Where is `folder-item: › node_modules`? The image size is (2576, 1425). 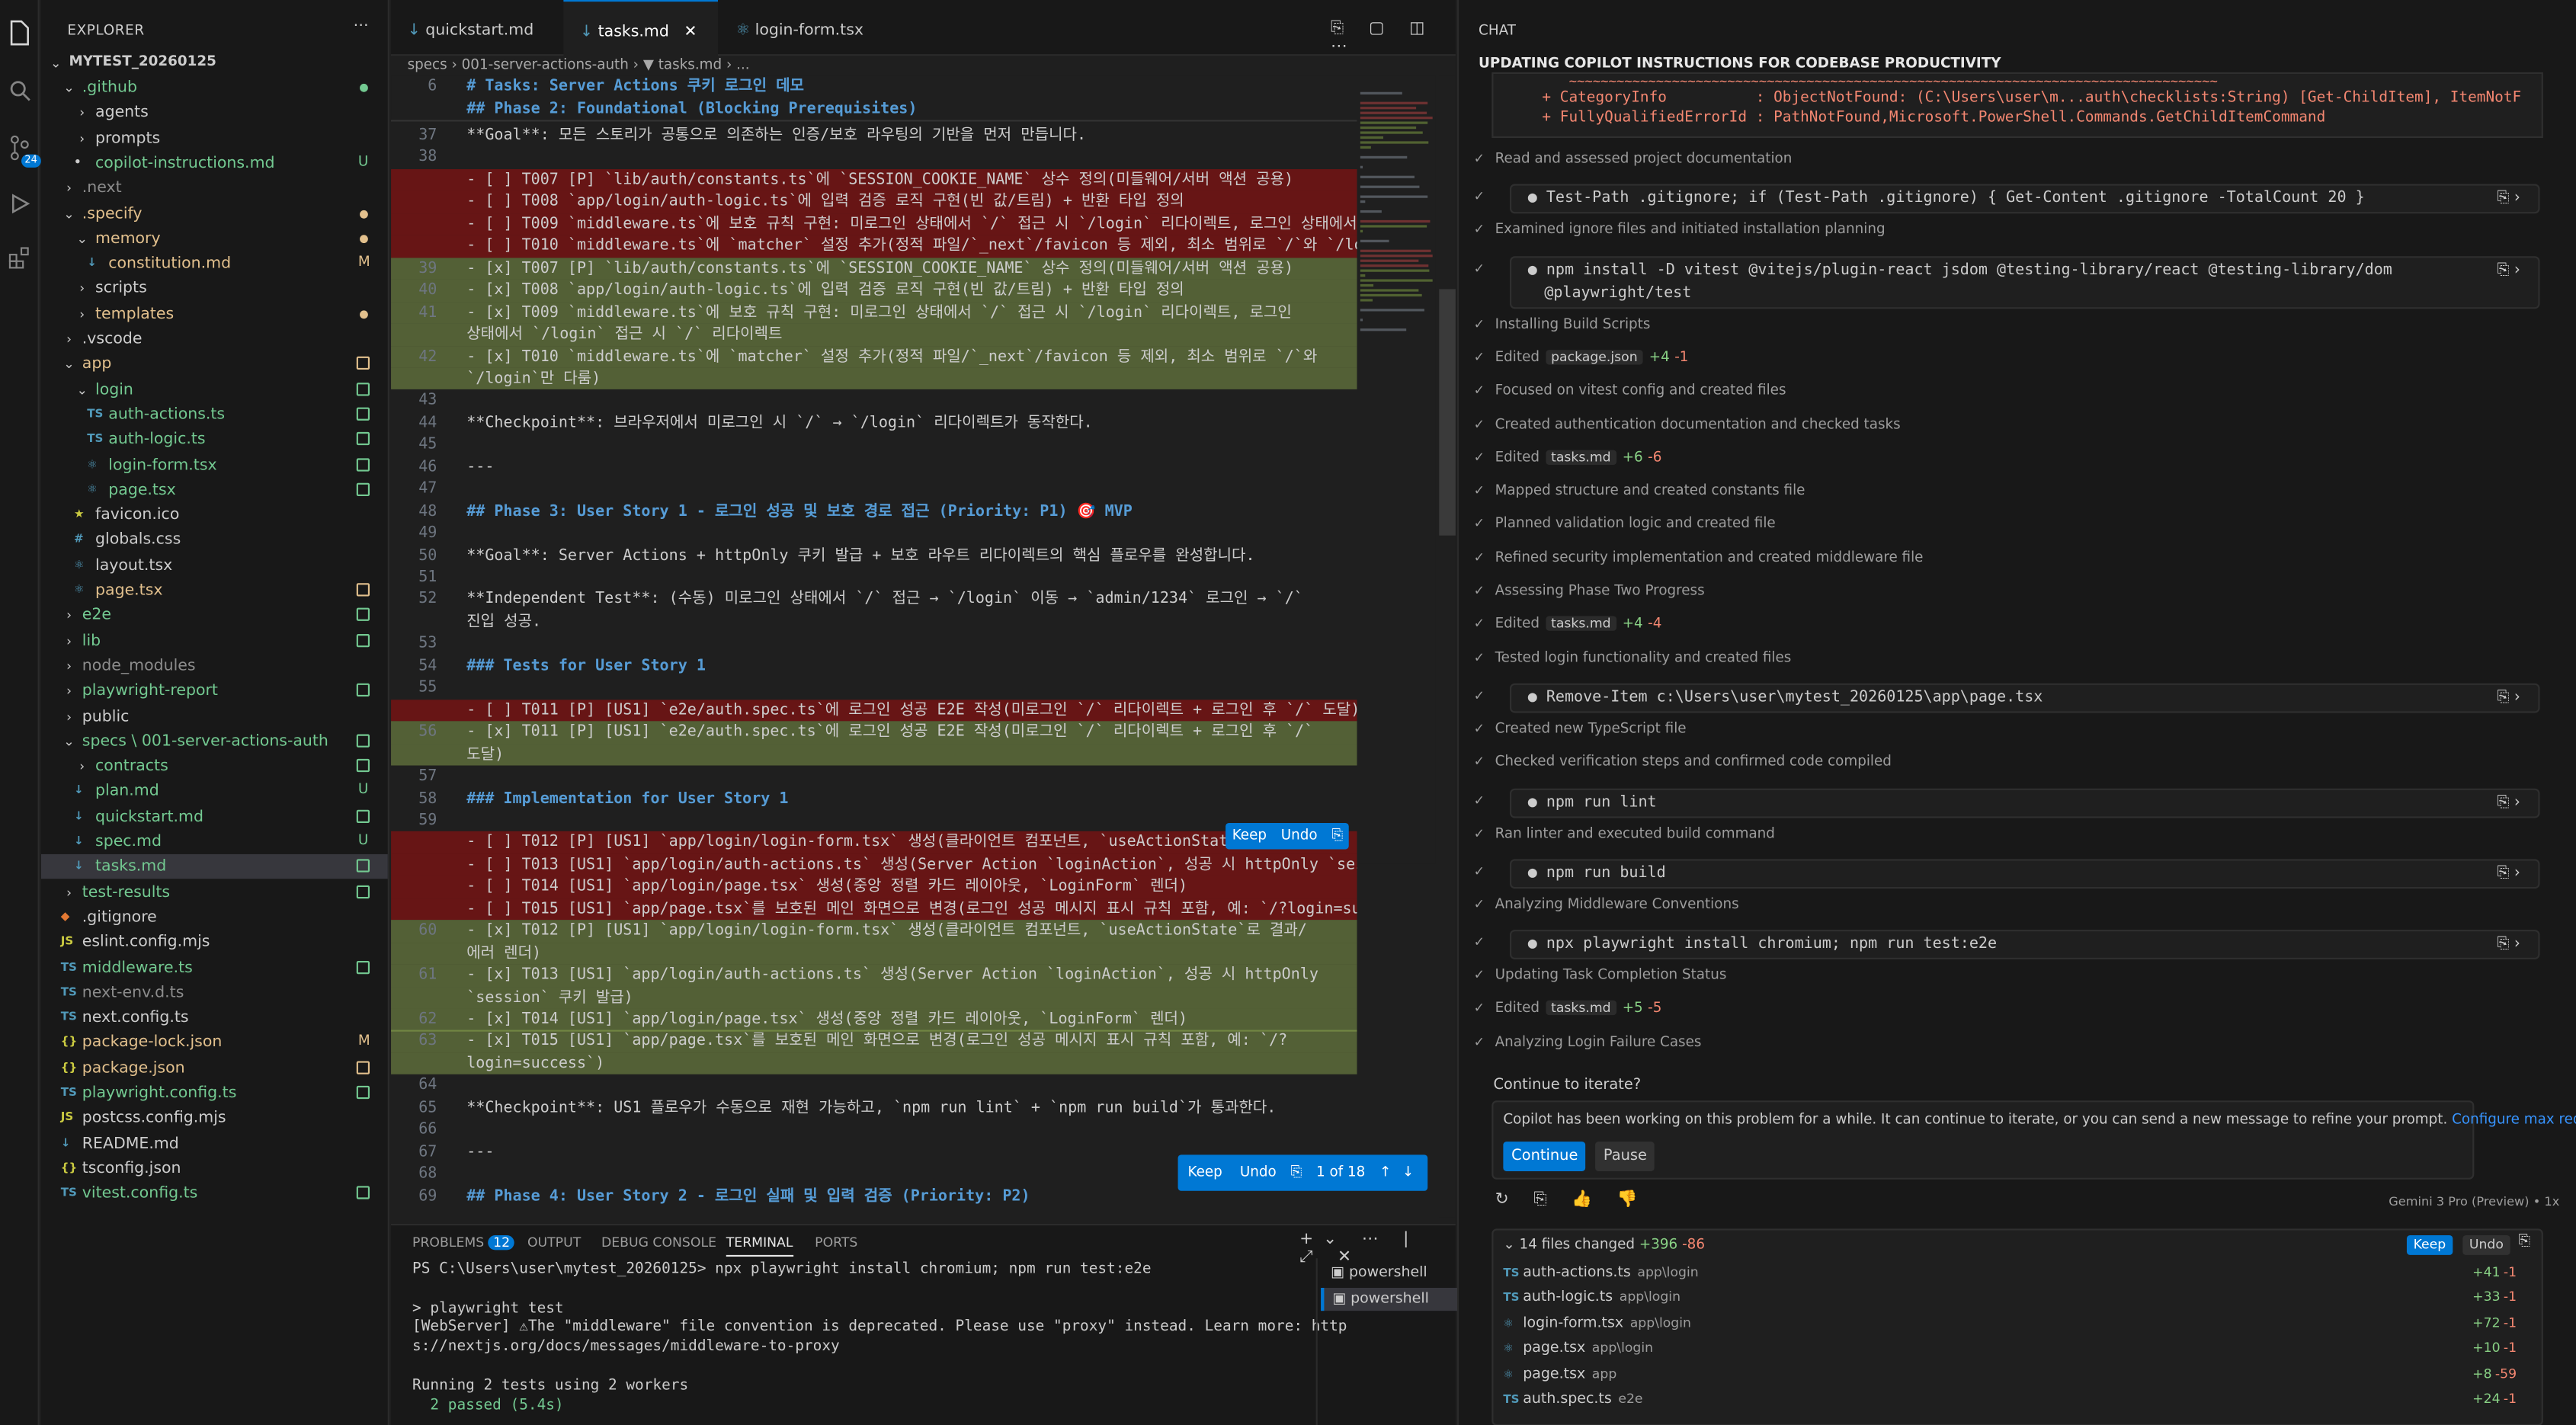 folder-item: › node_modules is located at coordinates (214, 666).